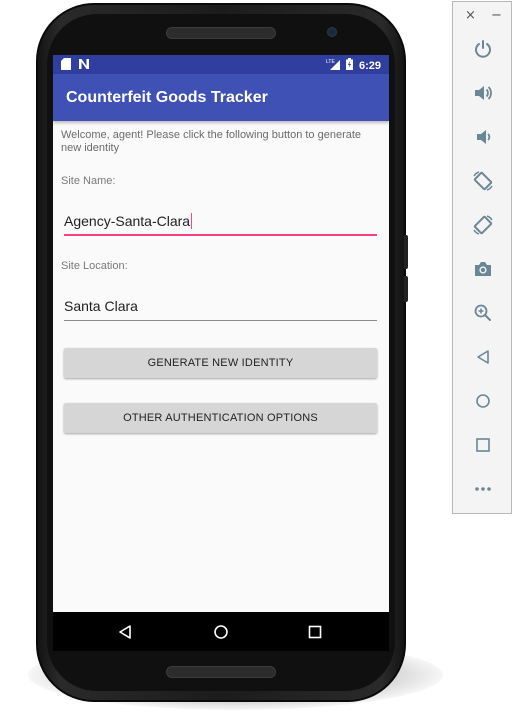  What do you see at coordinates (483, 357) in the screenshot?
I see `back-icon` at bounding box center [483, 357].